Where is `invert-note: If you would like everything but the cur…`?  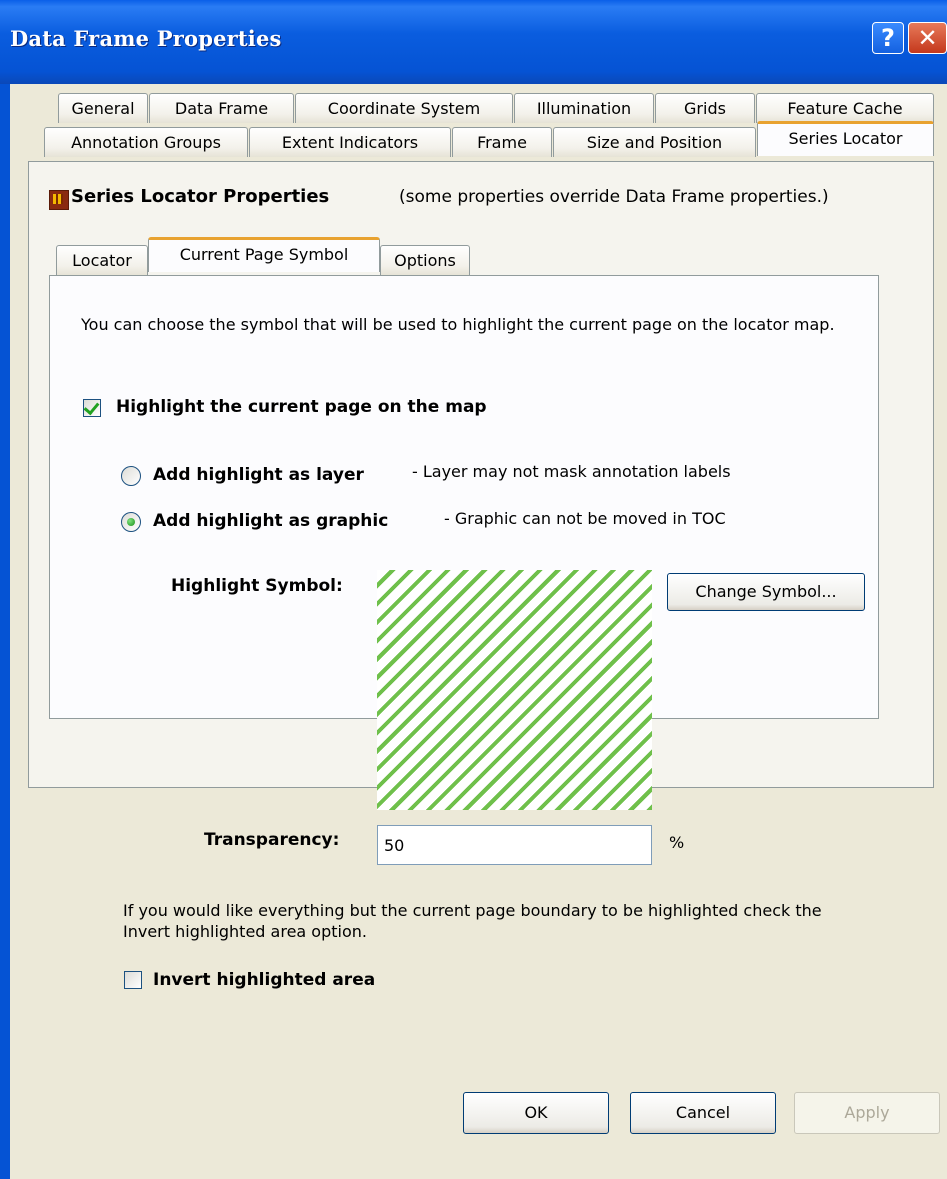
invert-note: If you would like everything but the cur… is located at coordinates (472, 921).